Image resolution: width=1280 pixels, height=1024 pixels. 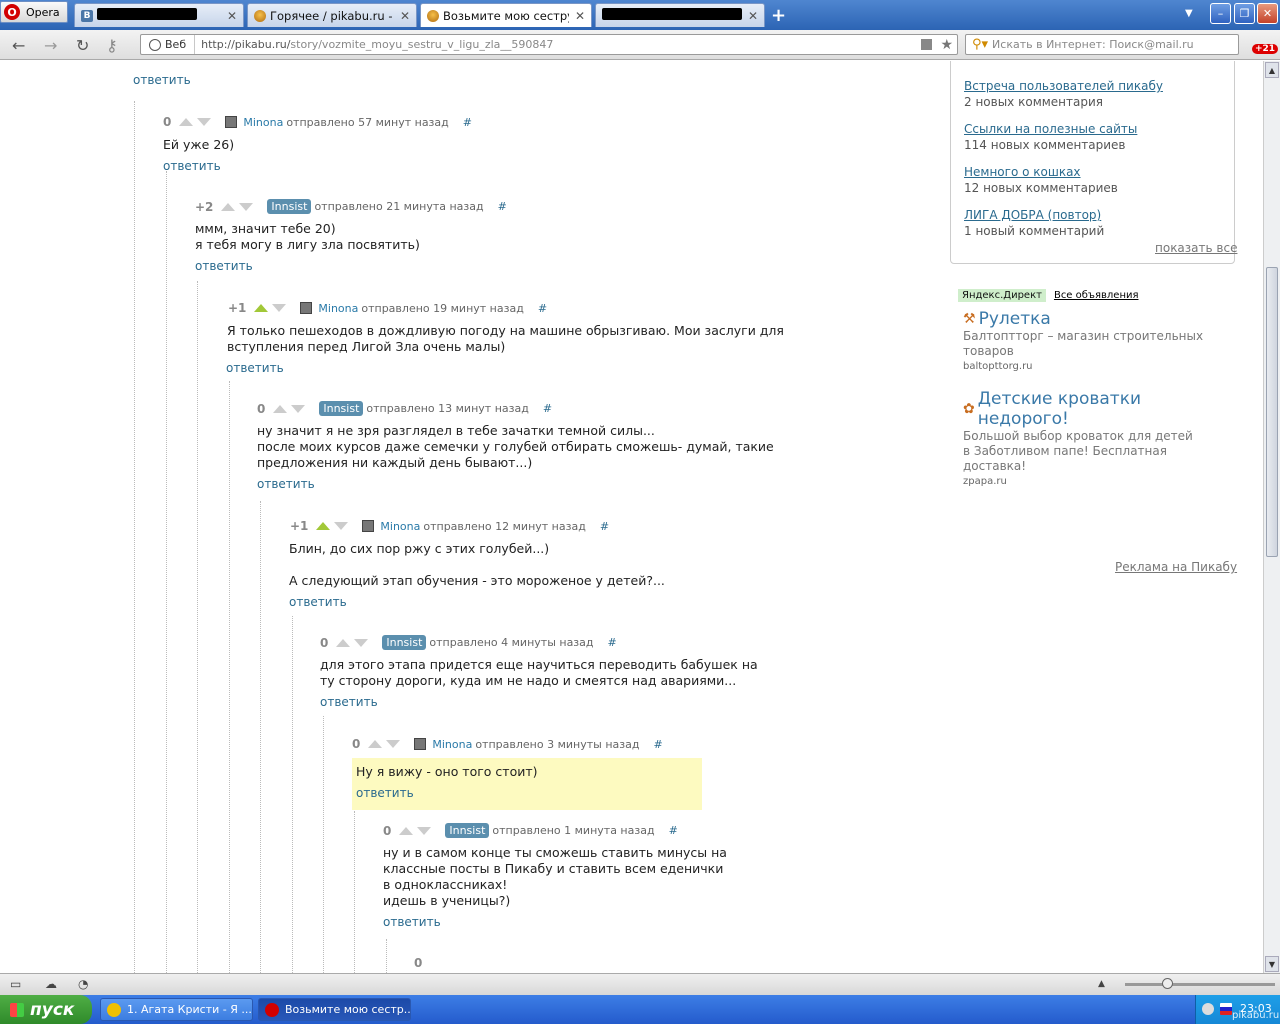 What do you see at coordinates (1095, 481) in the screenshot?
I see `ad-url: zpapa.ru` at bounding box center [1095, 481].